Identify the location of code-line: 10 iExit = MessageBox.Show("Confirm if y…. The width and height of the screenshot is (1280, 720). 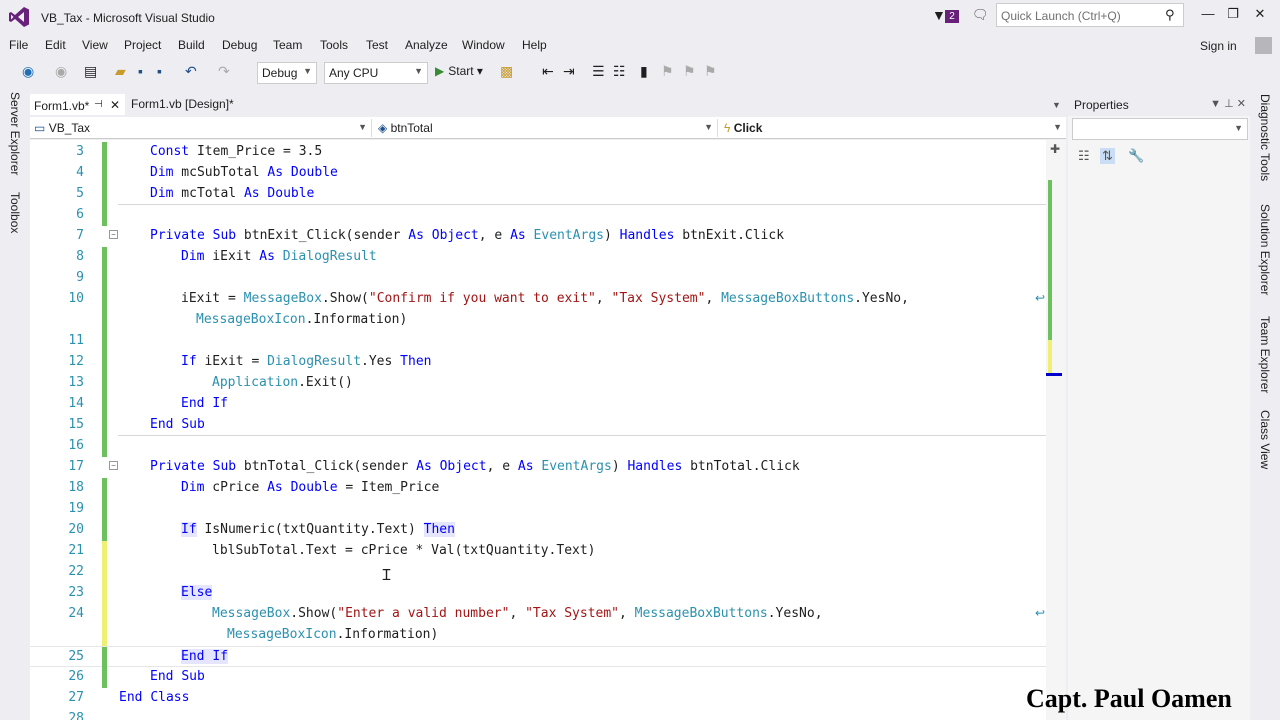
(540, 299).